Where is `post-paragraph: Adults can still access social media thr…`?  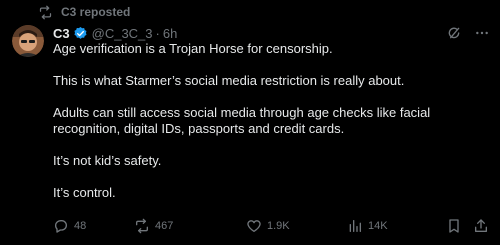 post-paragraph: Adults can still access social media thr… is located at coordinates (242, 120).